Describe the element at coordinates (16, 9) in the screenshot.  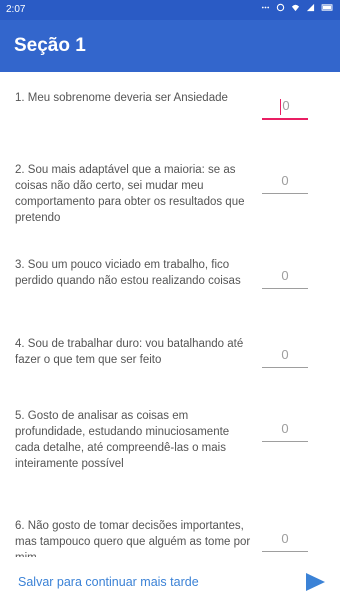
I see `status-time: 2:07` at that location.